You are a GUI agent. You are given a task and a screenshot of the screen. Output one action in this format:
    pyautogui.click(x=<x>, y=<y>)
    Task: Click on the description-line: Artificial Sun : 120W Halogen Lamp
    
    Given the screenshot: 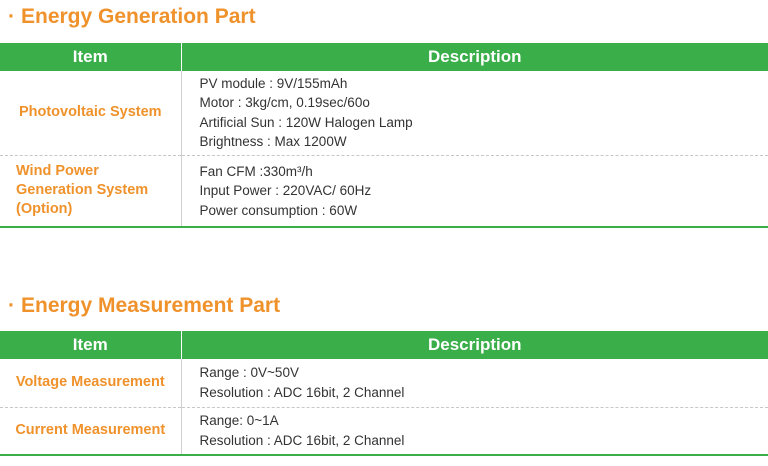 What is the action you would take?
    pyautogui.click(x=306, y=122)
    